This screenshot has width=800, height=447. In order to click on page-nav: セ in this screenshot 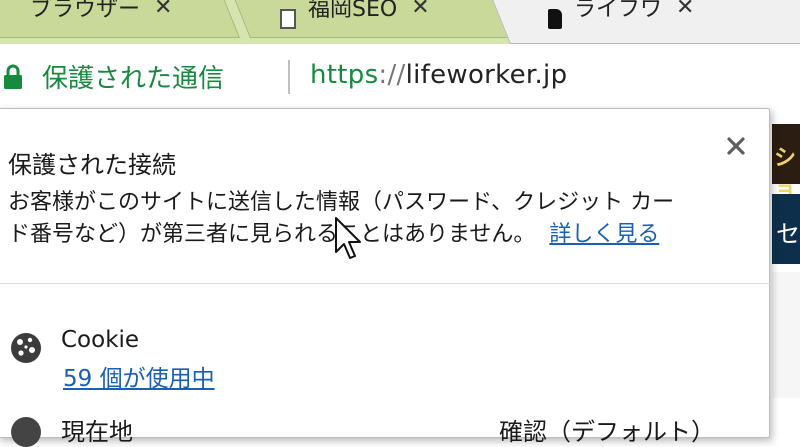, I will do `click(786, 229)`.